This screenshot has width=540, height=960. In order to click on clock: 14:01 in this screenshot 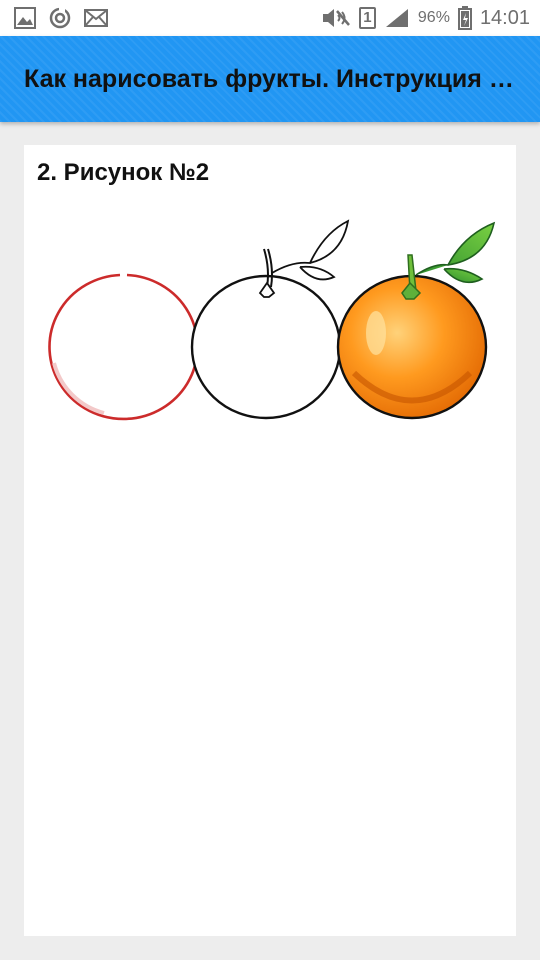, I will do `click(504, 17)`.